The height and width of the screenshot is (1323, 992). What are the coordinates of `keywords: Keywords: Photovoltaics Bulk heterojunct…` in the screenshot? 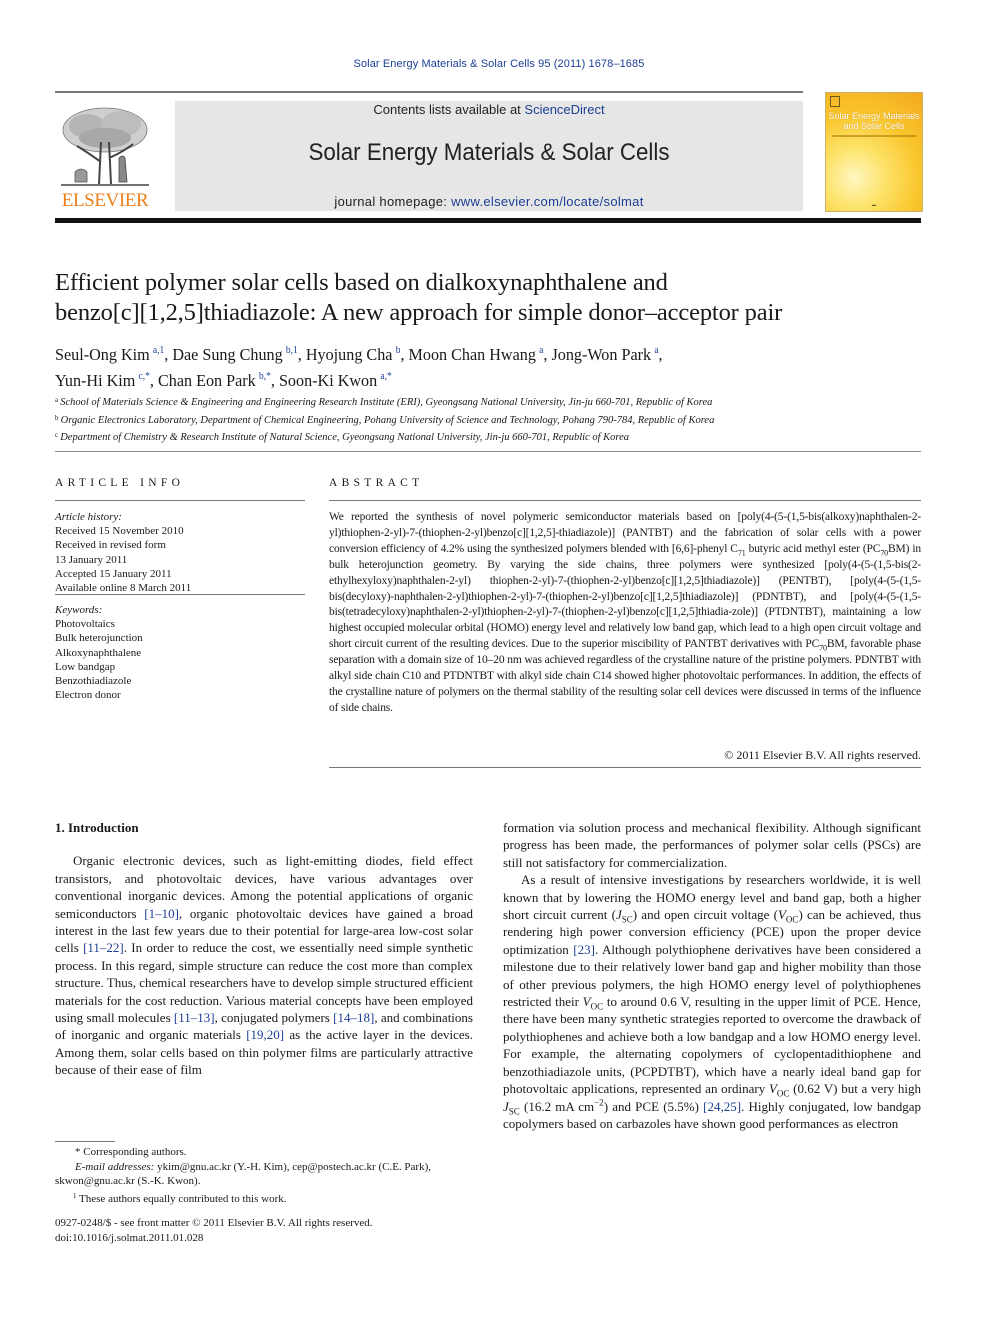 It's located at (180, 652).